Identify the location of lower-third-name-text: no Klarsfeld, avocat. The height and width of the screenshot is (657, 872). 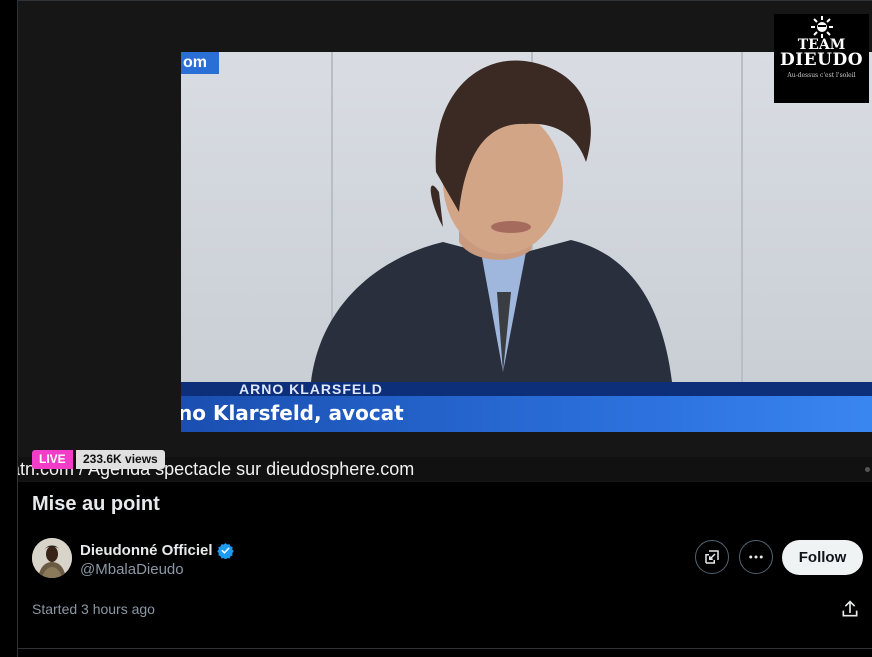
(292, 413).